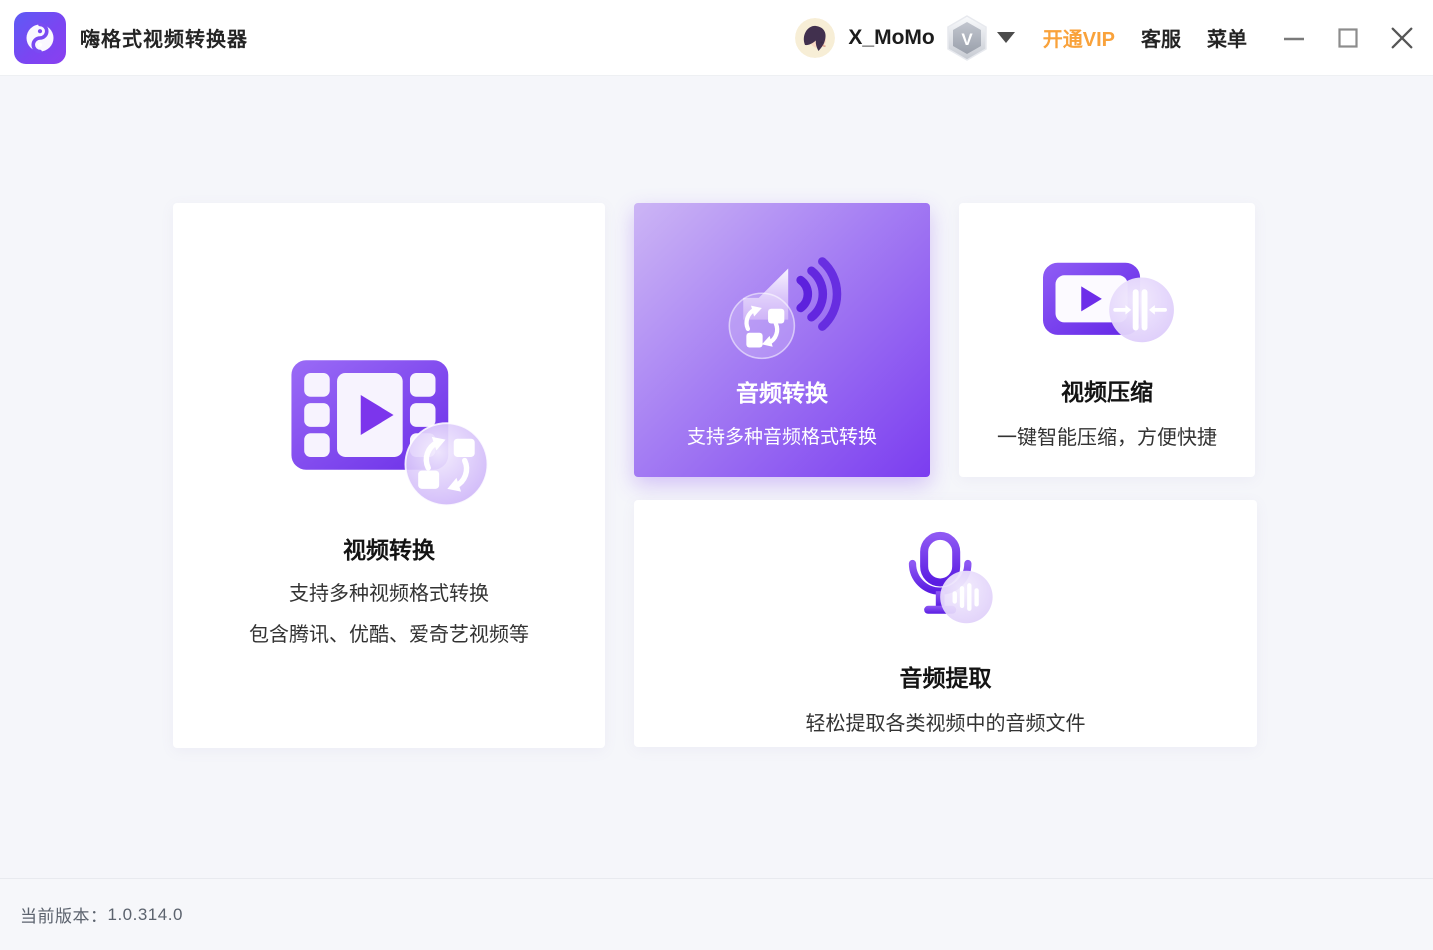 The width and height of the screenshot is (1433, 950). What do you see at coordinates (64, 916) in the screenshot?
I see `version-label: 当前版本：` at bounding box center [64, 916].